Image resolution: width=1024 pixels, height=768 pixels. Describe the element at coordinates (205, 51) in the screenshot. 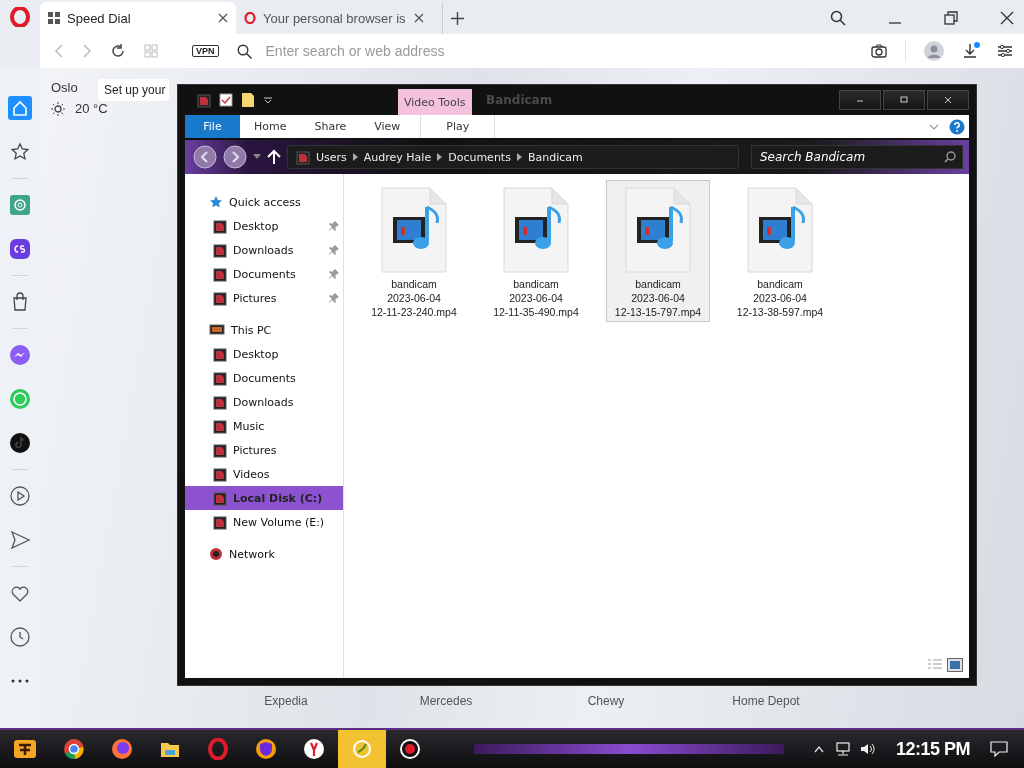

I see `vpn-badge: VPN` at that location.